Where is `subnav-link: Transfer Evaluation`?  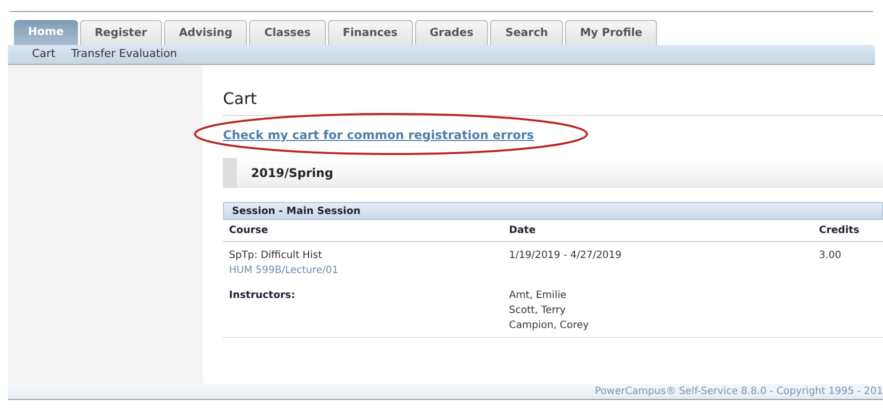
subnav-link: Transfer Evaluation is located at coordinates (124, 54).